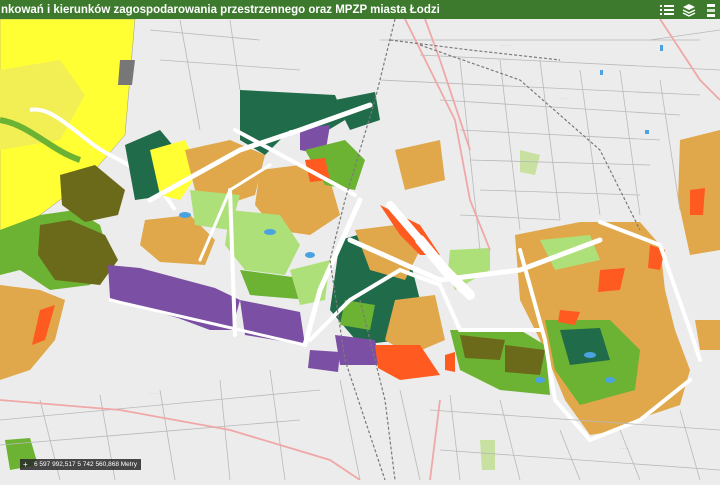 This screenshot has height=485, width=720. I want to click on basemap-icon, so click(711, 10).